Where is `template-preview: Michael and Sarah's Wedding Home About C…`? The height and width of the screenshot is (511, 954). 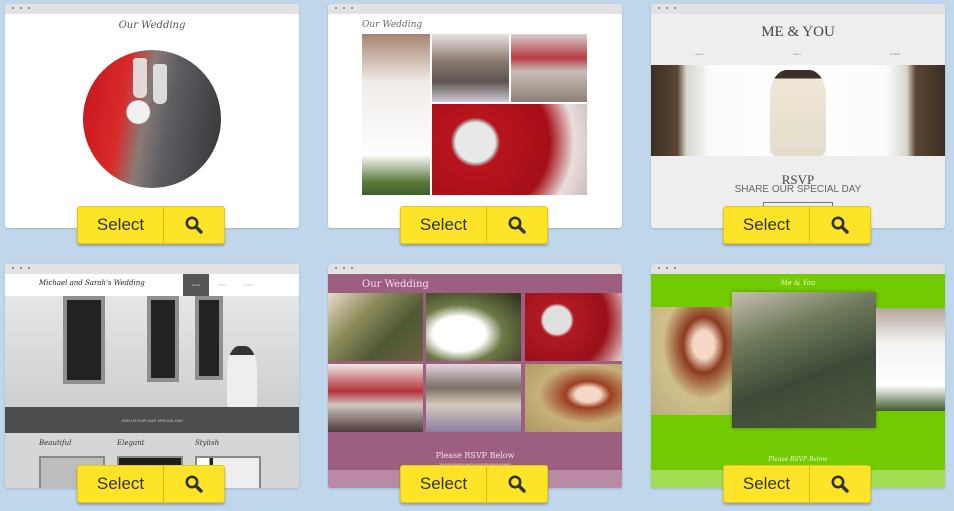
template-preview: Michael and Sarah's Wedding Home About C… is located at coordinates (152, 381).